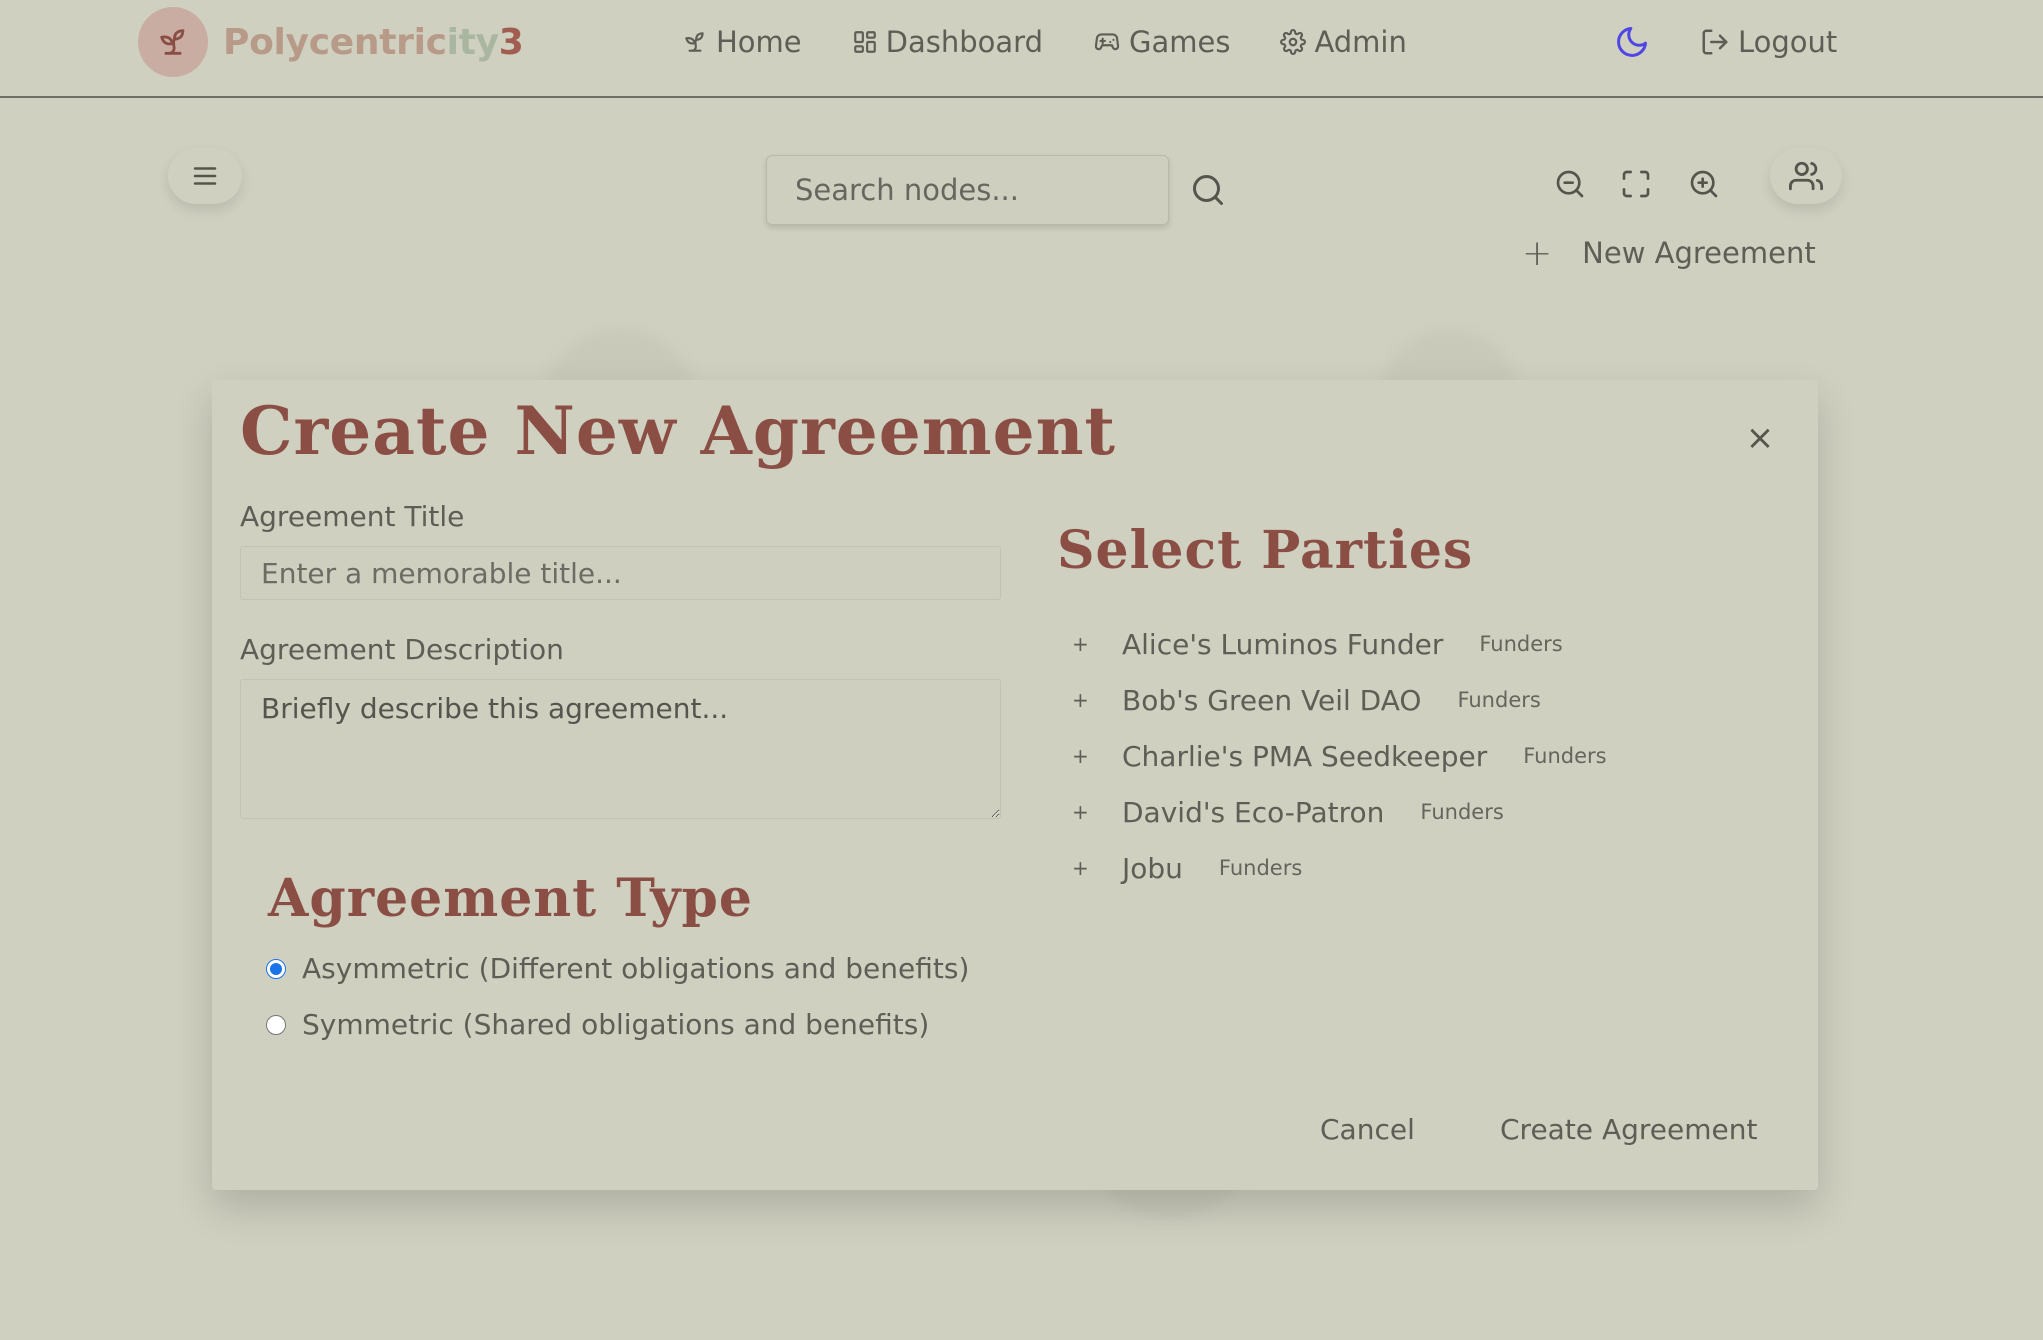  I want to click on radio-asymmetric-input, so click(276, 968).